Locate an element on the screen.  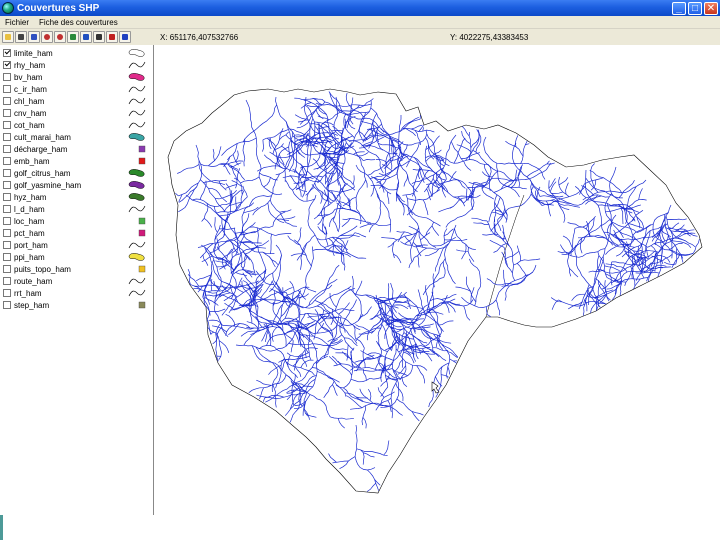
layer-name: décharge_ham is located at coordinates (41, 149).